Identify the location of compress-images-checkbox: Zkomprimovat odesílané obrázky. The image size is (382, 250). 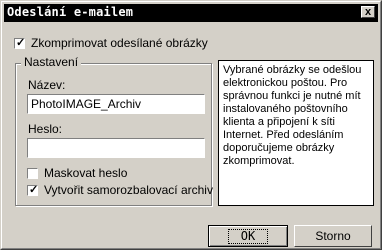
(111, 43).